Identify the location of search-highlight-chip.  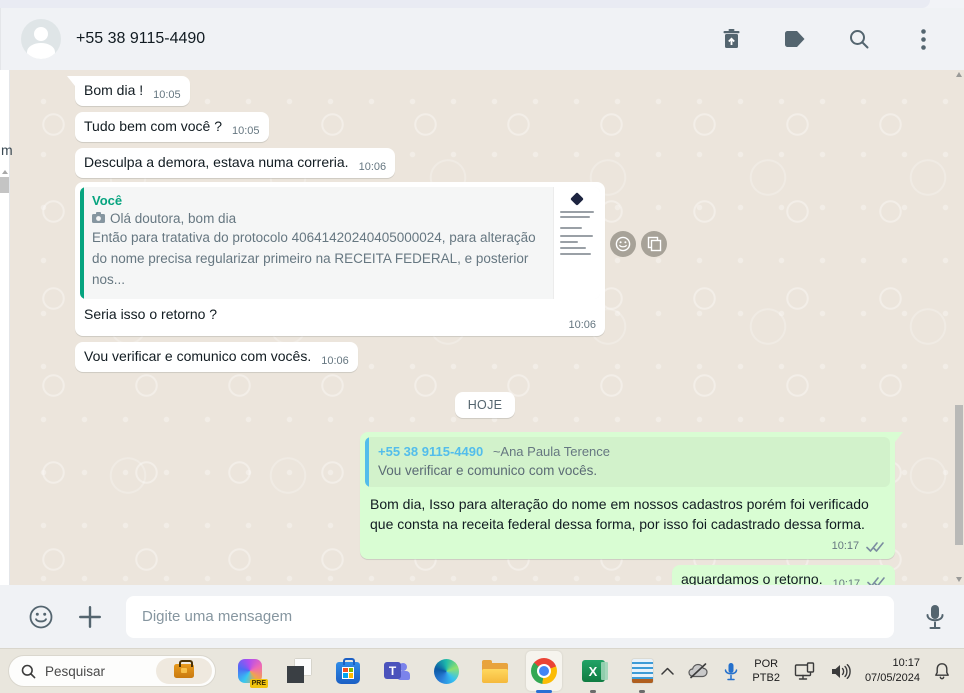
(184, 671).